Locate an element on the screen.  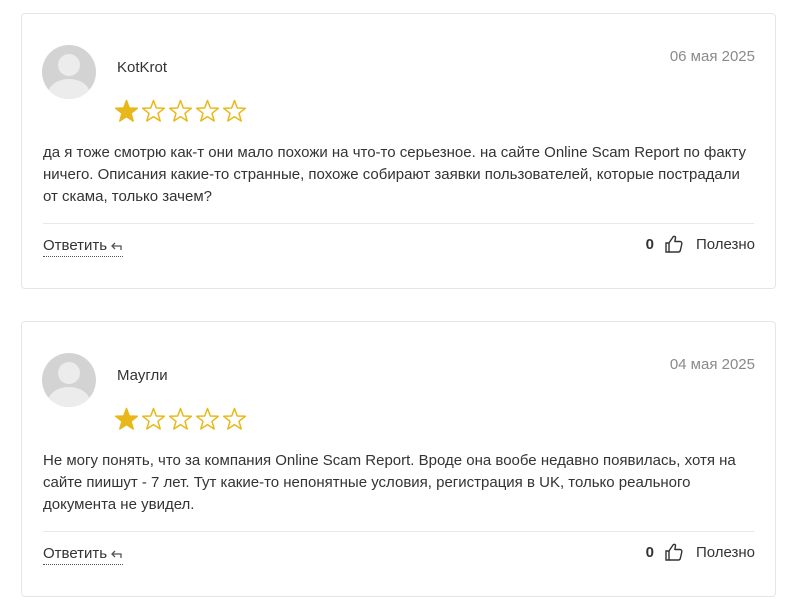
review-date: 06 мая 2025 is located at coordinates (712, 56).